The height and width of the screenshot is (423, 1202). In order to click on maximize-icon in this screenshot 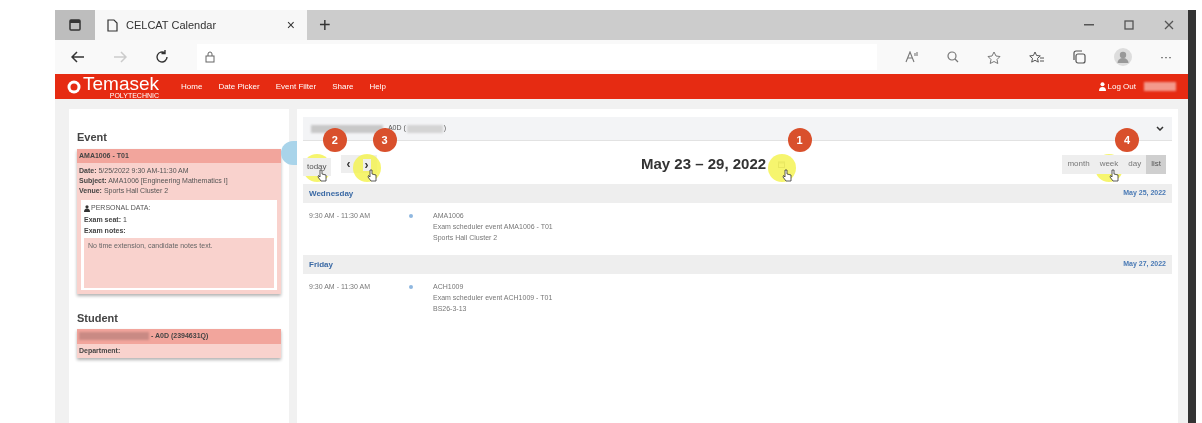, I will do `click(1129, 25)`.